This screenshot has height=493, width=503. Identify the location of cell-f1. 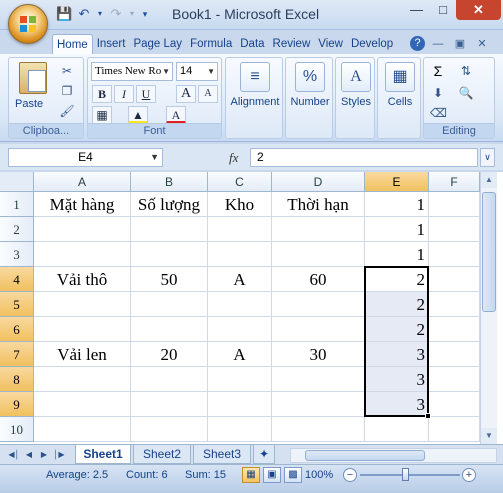
(454, 204).